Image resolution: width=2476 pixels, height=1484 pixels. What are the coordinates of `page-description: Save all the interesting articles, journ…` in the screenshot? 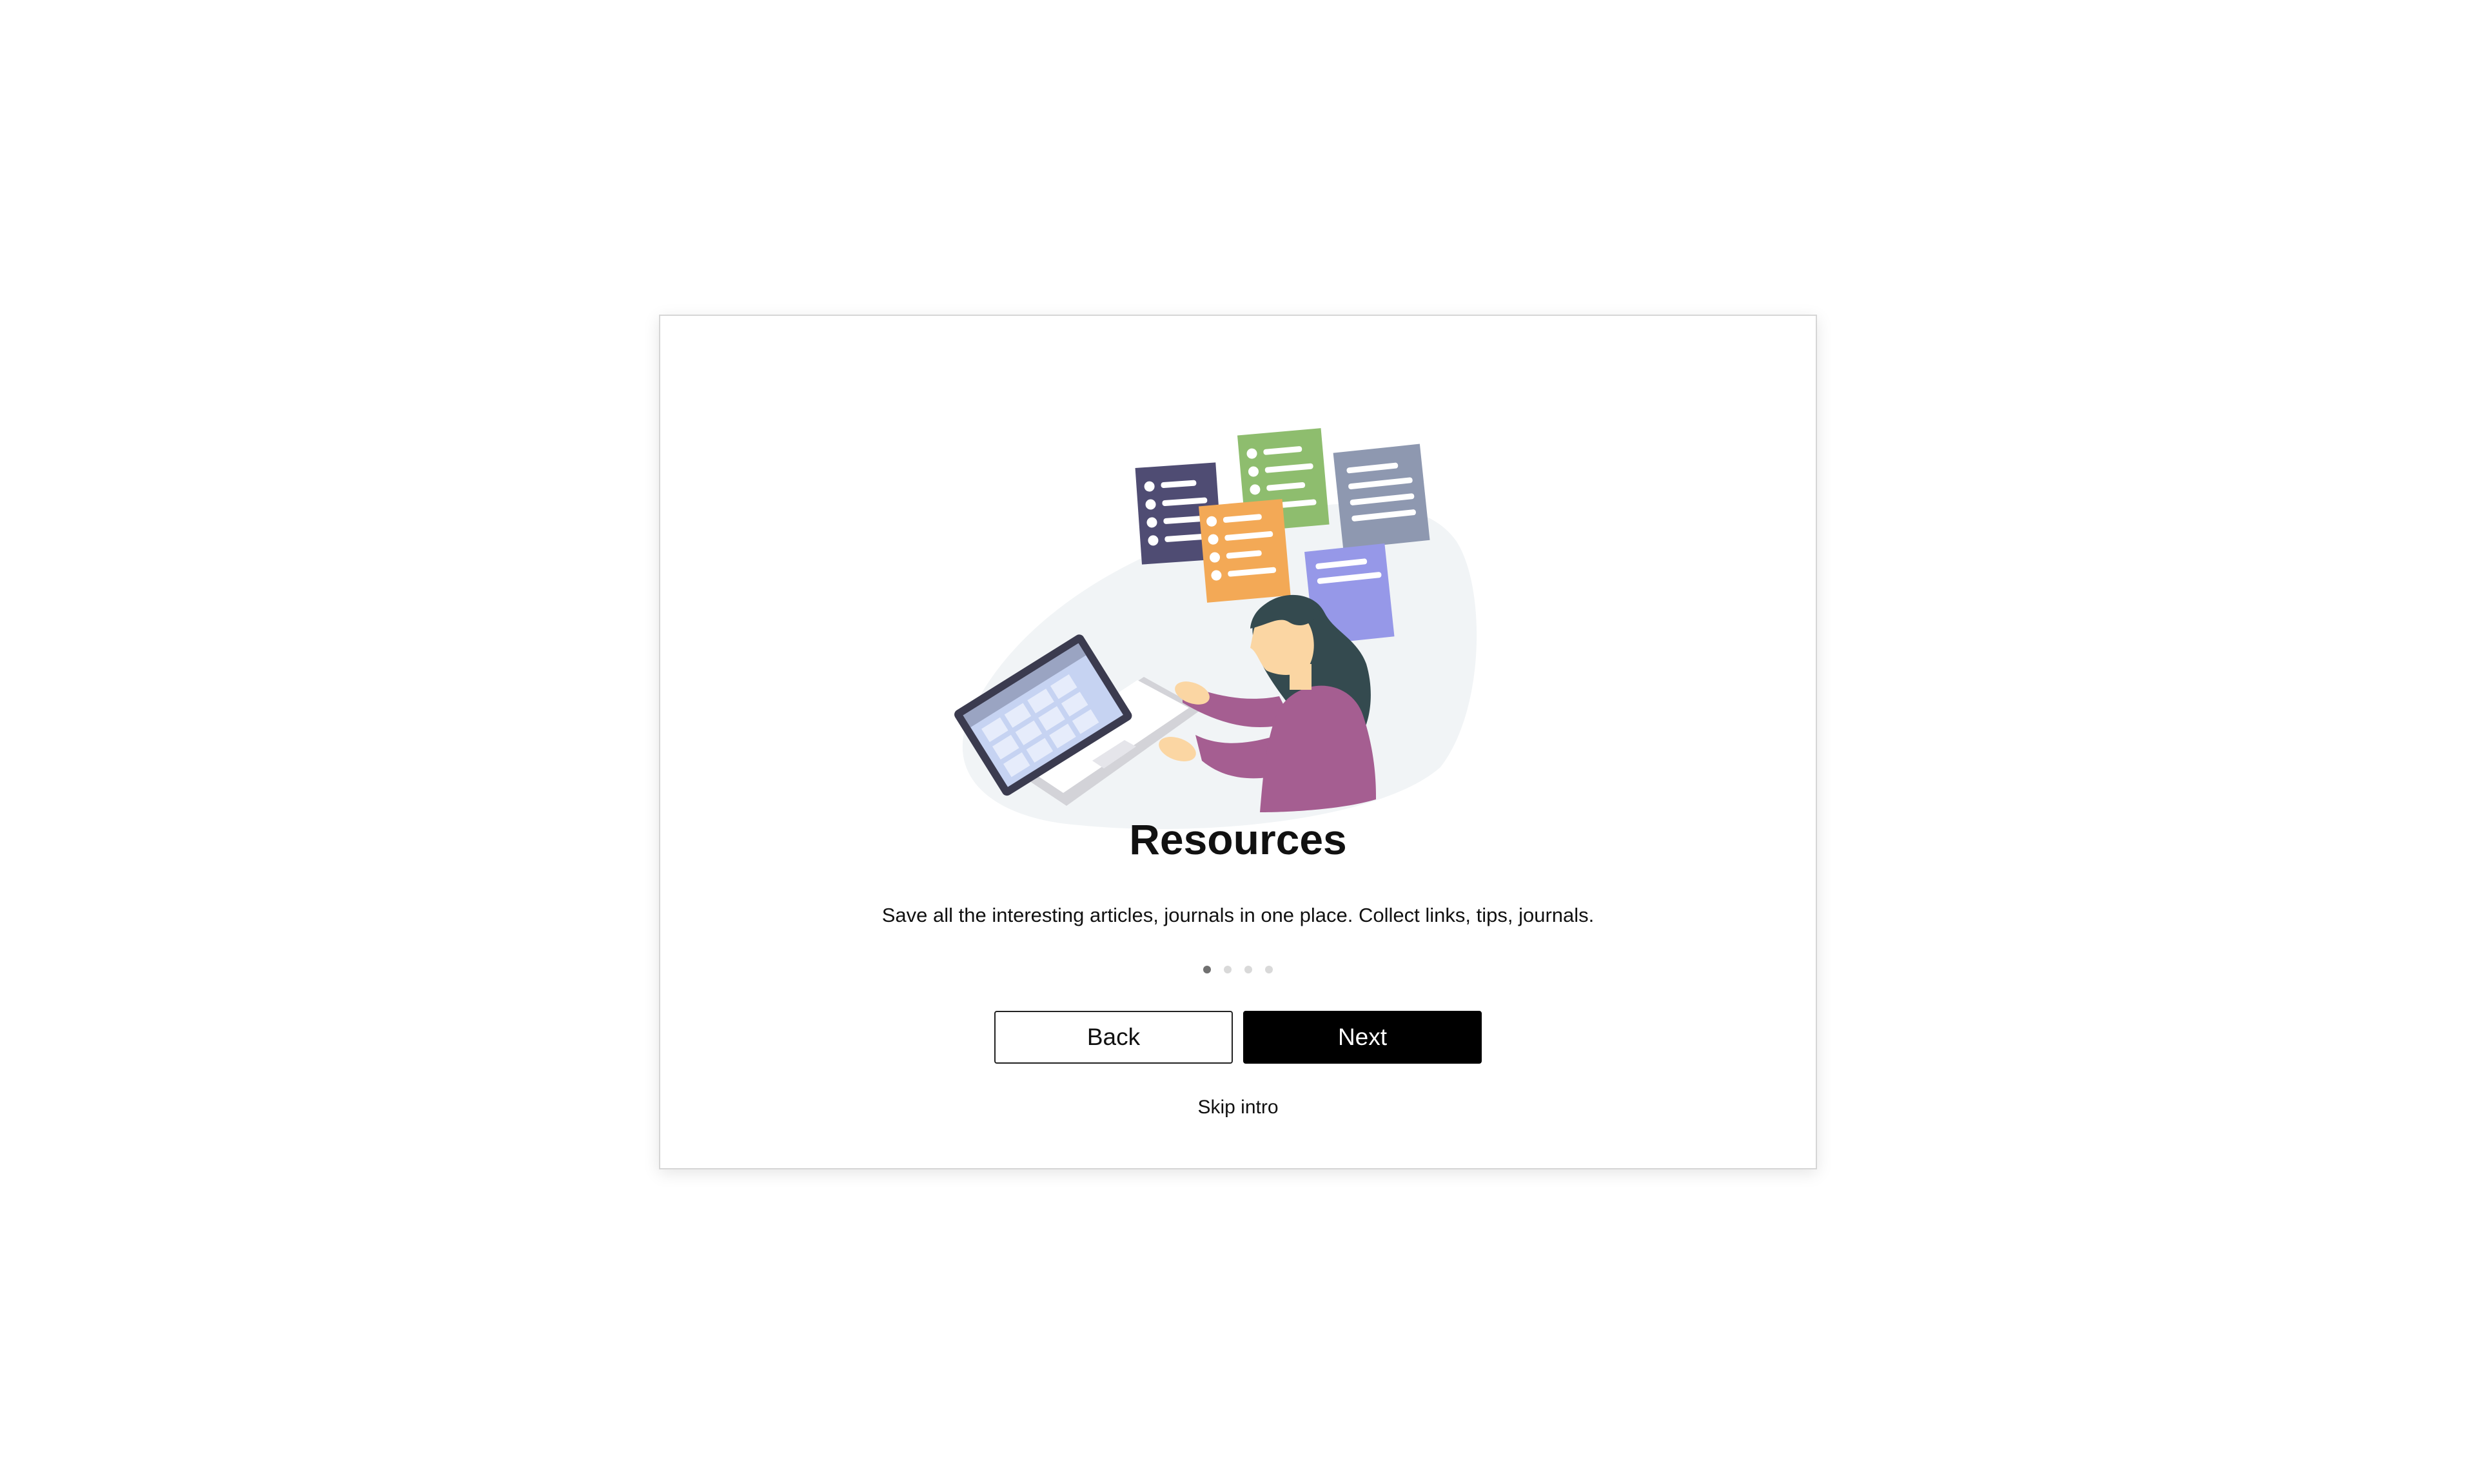 It's located at (1238, 915).